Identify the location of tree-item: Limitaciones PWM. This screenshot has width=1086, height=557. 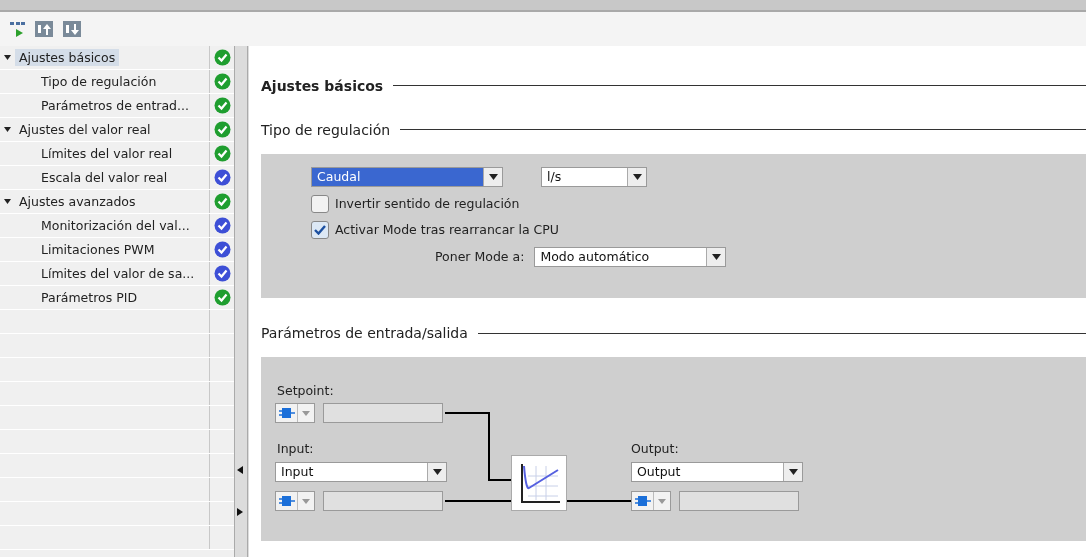
(98, 249).